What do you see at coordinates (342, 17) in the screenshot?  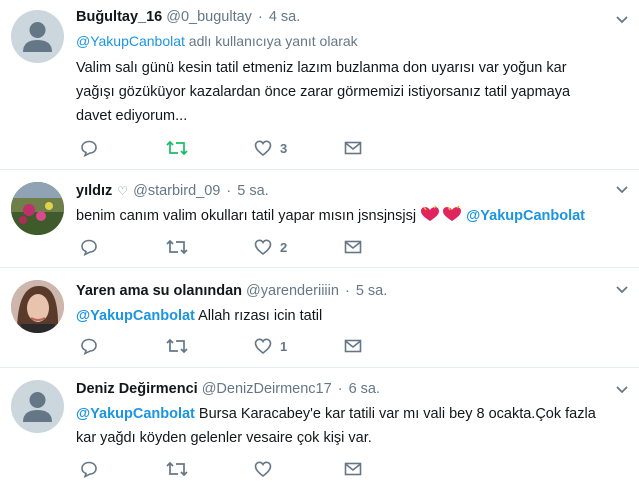 I see `tweet-header: Buğultay_16 @0_bugultay · 4 sa.` at bounding box center [342, 17].